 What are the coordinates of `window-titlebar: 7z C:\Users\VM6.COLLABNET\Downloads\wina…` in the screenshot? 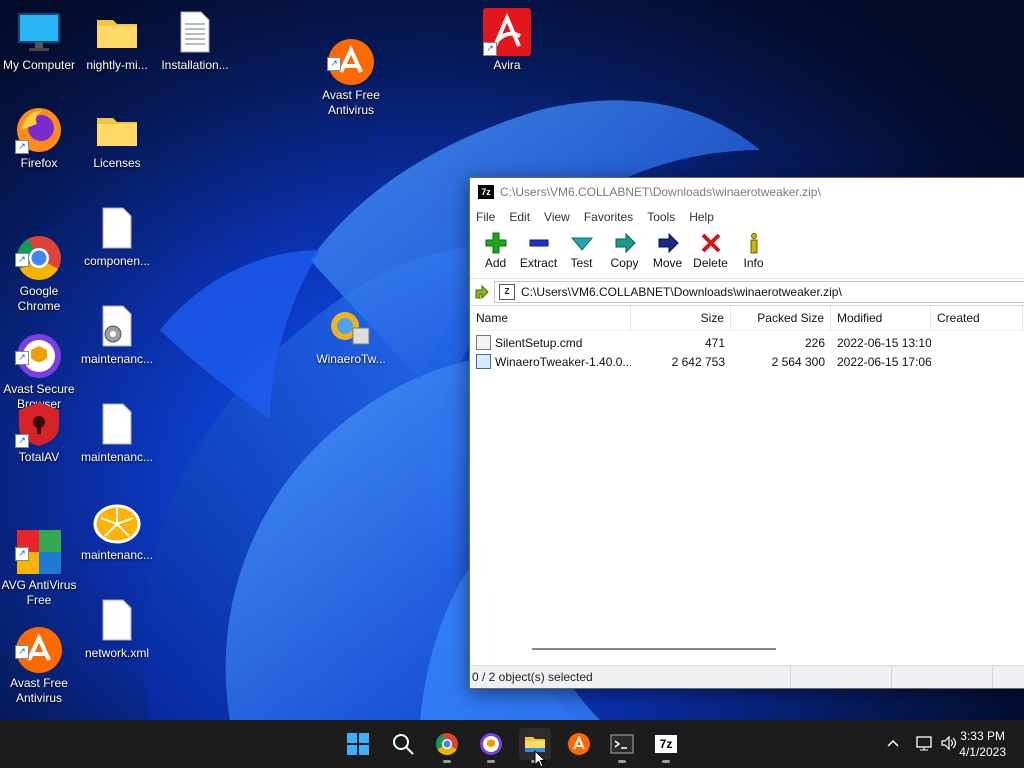 It's located at (747, 192).